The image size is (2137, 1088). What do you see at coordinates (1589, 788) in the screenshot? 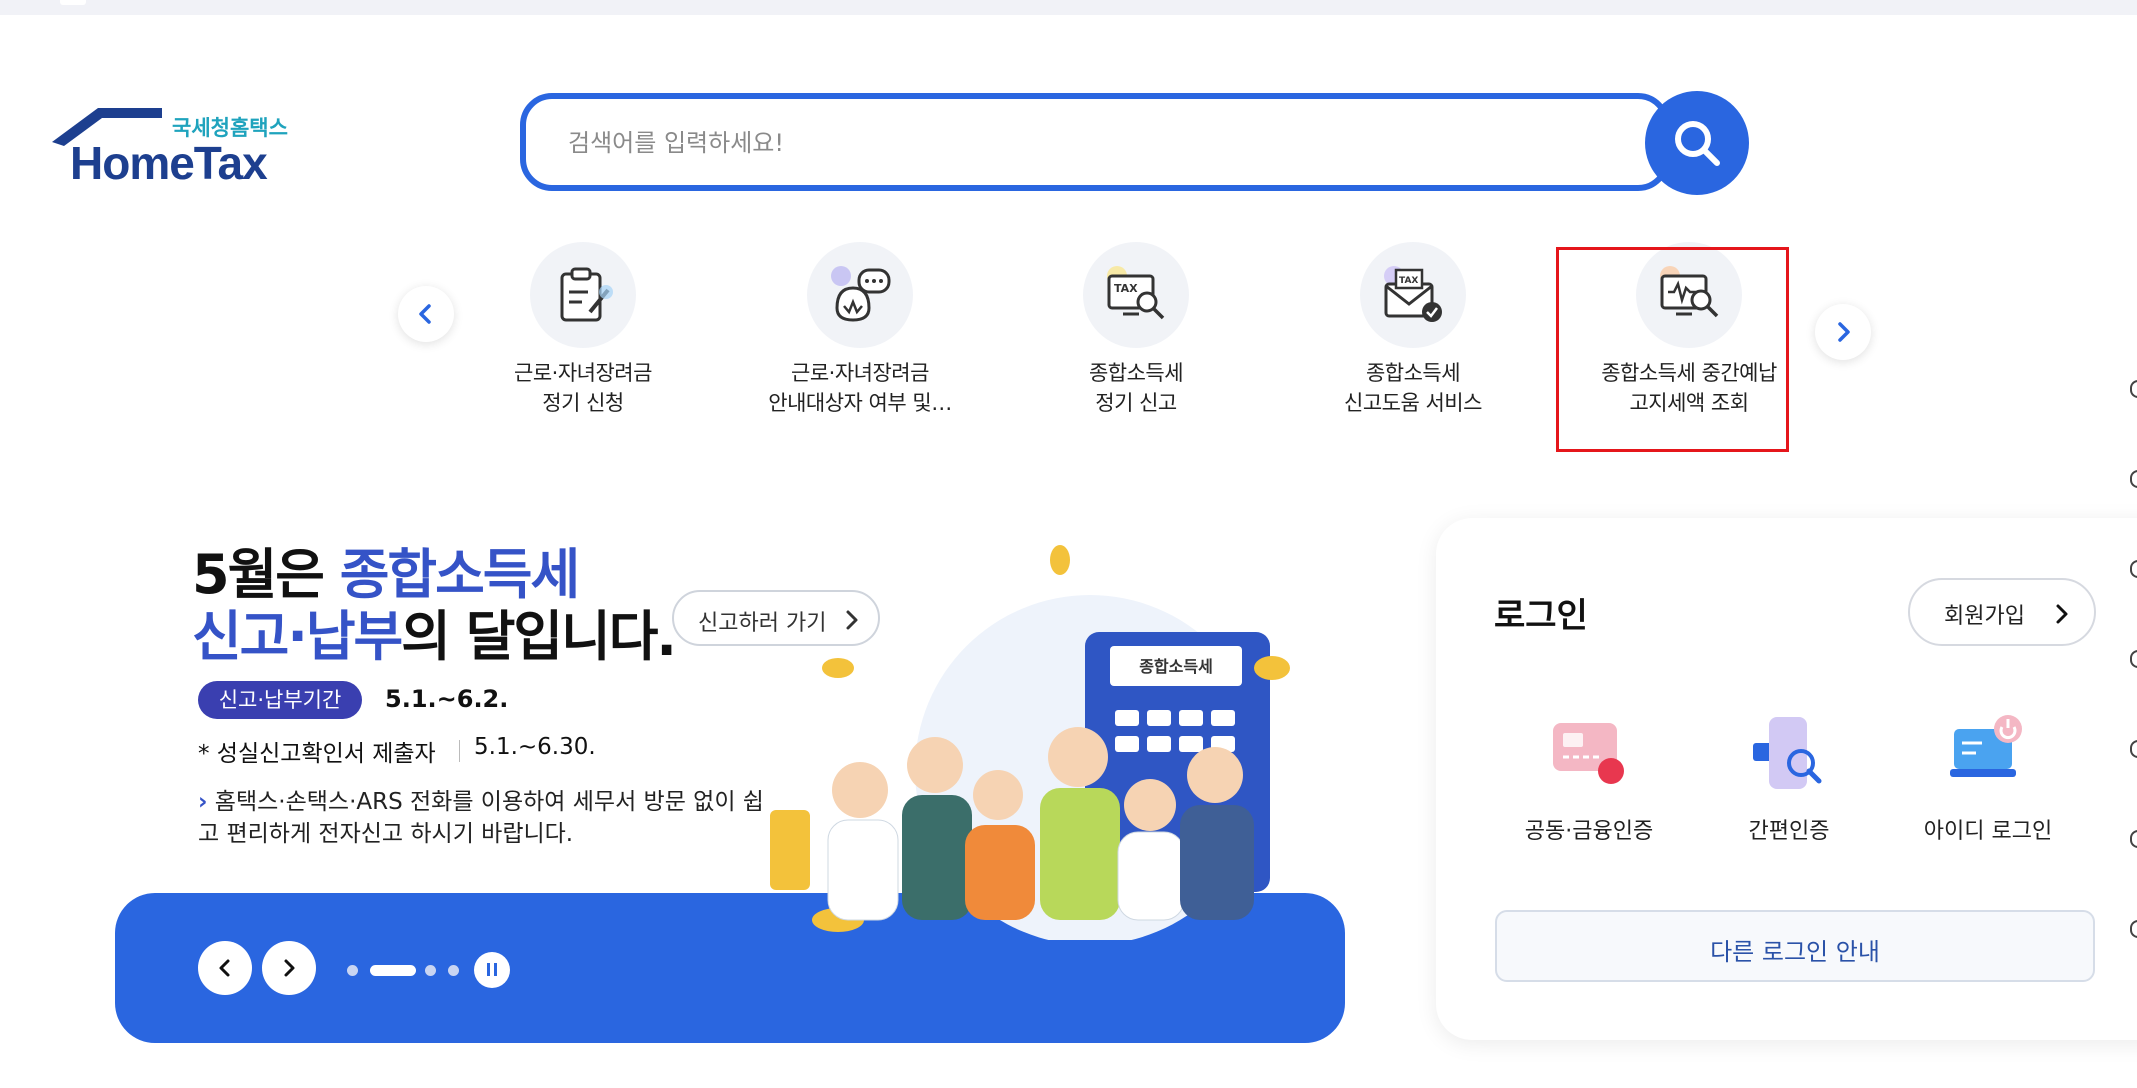
I see `login-option-certificate: 공동·금융인증` at bounding box center [1589, 788].